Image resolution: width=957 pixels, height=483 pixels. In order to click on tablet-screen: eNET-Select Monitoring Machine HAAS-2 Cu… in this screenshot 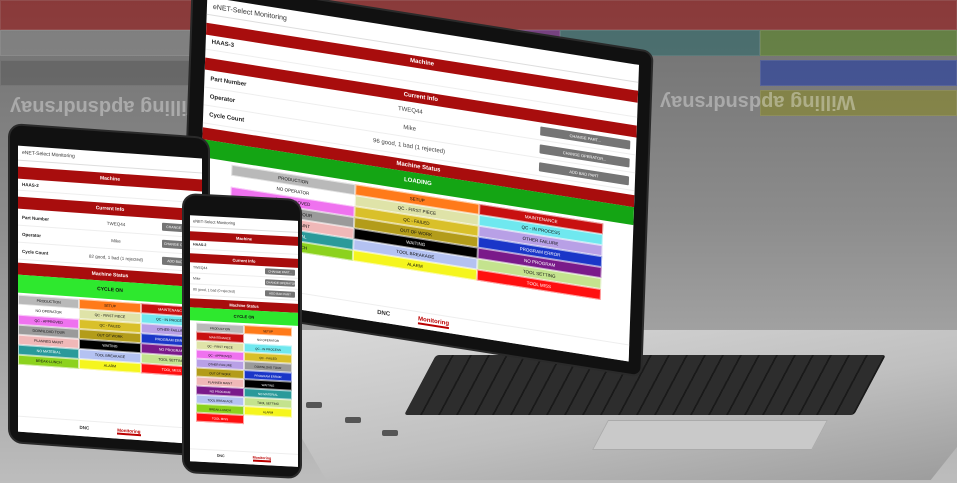, I will do `click(110, 295)`.